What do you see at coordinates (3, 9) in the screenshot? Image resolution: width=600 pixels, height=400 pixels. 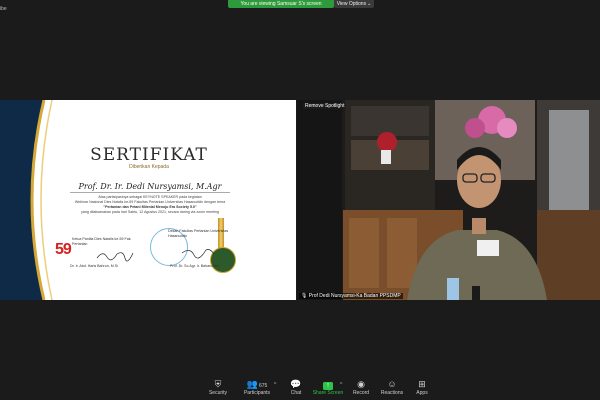 I see `top-left-label: ibe` at bounding box center [3, 9].